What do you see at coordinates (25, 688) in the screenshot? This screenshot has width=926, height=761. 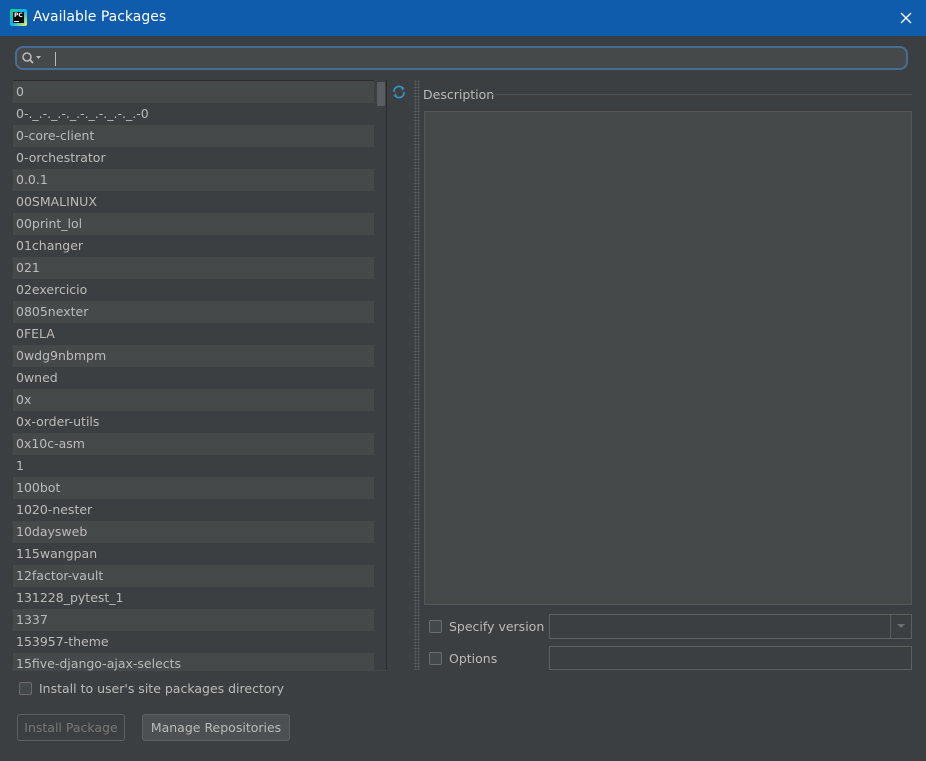 I see `install-user-site-checkbox` at bounding box center [25, 688].